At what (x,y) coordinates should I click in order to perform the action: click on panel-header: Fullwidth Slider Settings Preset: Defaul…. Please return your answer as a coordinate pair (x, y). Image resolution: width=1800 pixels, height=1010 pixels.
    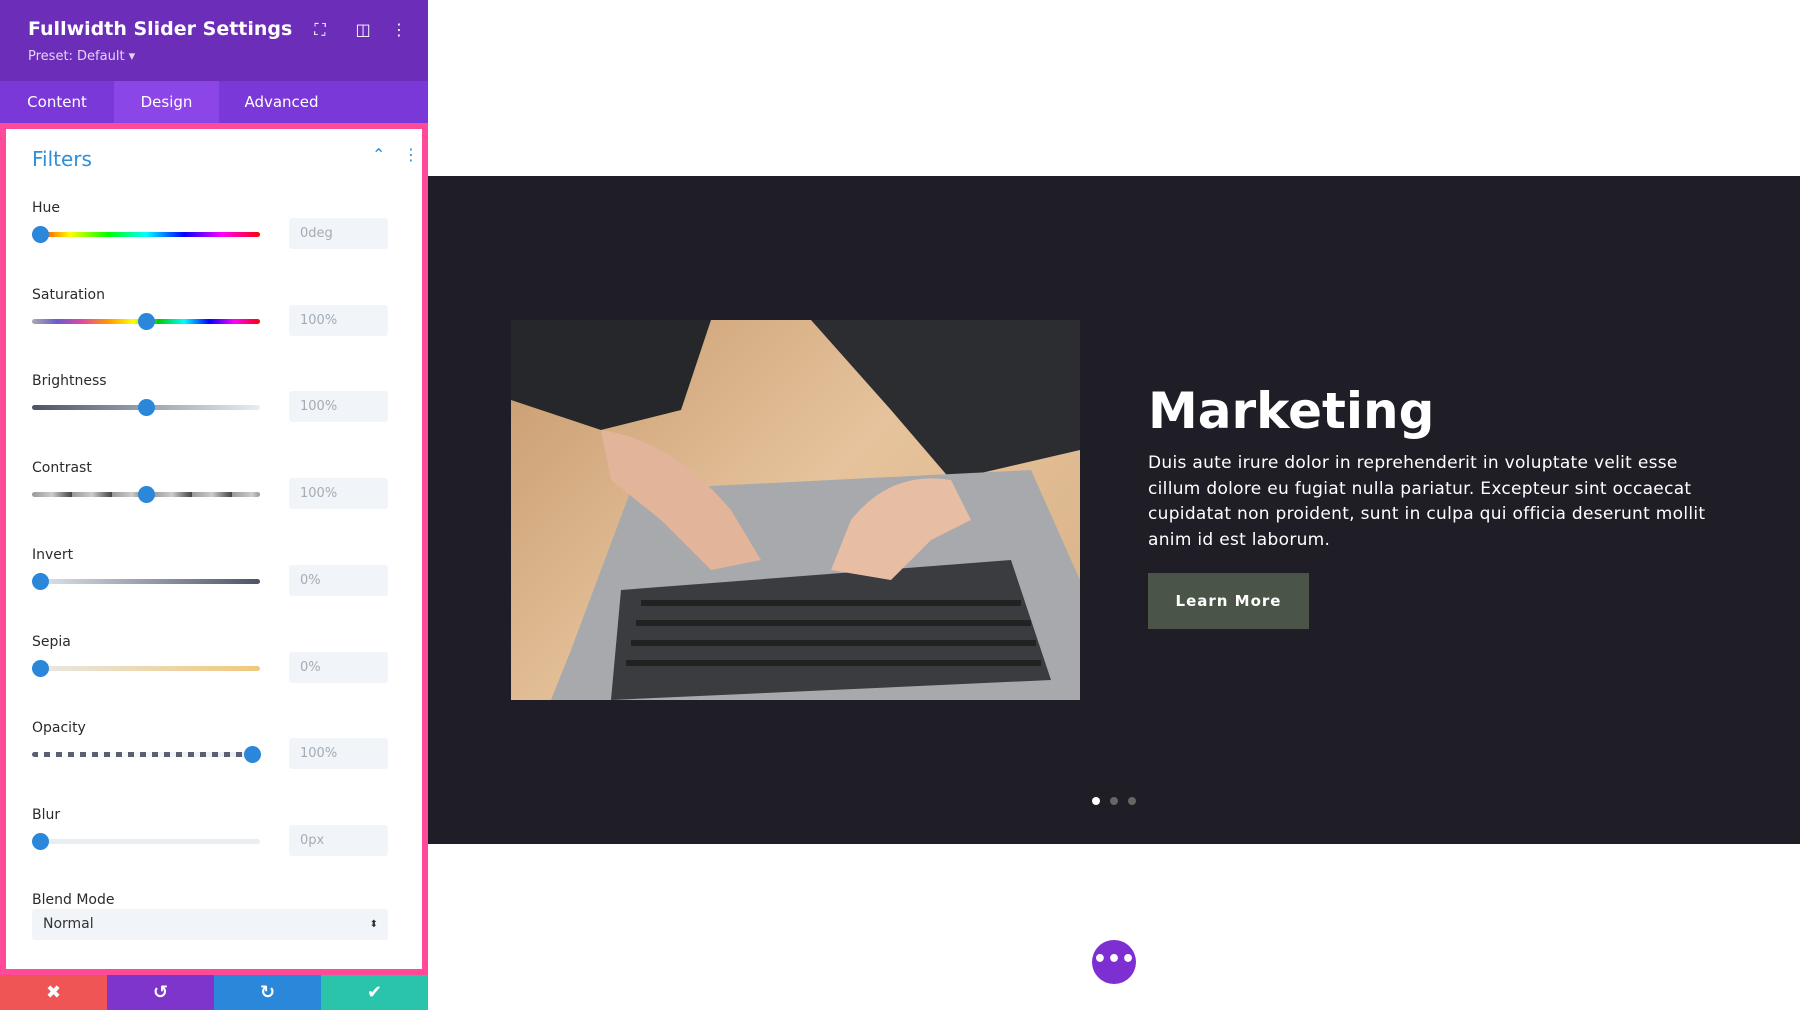
    Looking at the image, I should click on (214, 40).